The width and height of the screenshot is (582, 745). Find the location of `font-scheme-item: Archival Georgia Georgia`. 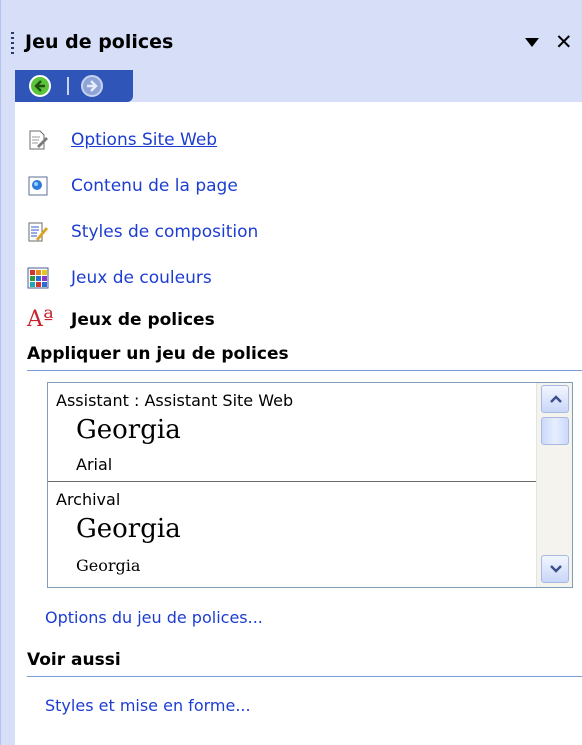

font-scheme-item: Archival Georgia Georgia is located at coordinates (292, 534).